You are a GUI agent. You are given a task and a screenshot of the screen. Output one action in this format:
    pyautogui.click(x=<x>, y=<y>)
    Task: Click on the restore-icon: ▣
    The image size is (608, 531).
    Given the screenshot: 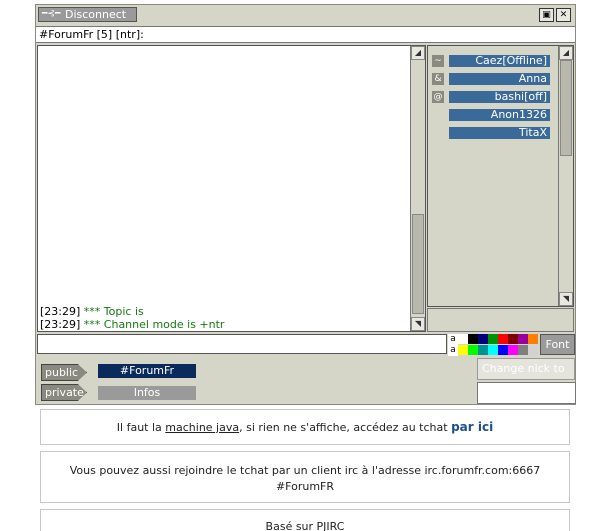 What is the action you would take?
    pyautogui.click(x=546, y=15)
    